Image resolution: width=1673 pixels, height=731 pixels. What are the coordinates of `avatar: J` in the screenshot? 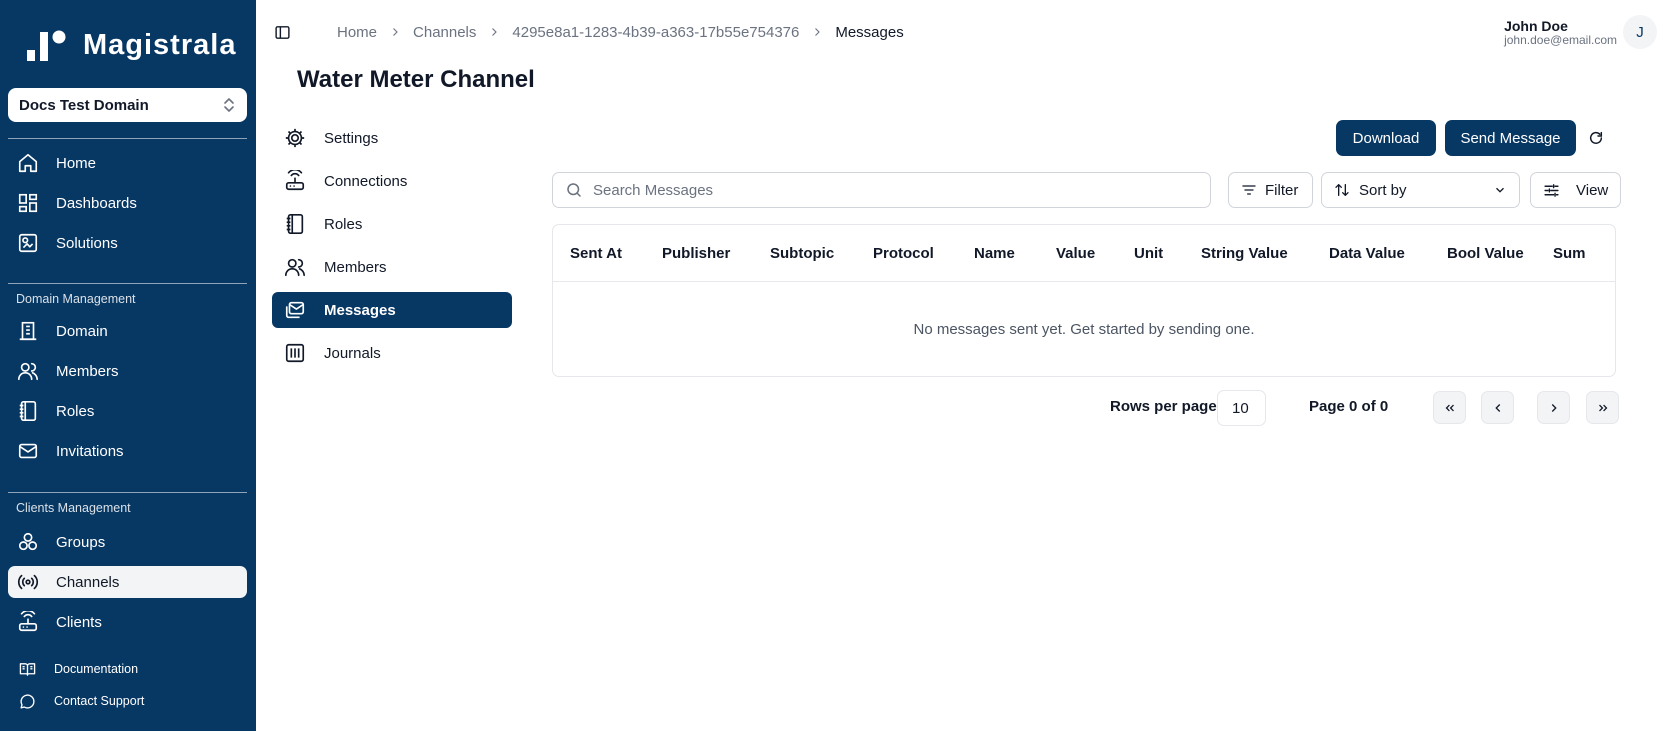 It's located at (1640, 32).